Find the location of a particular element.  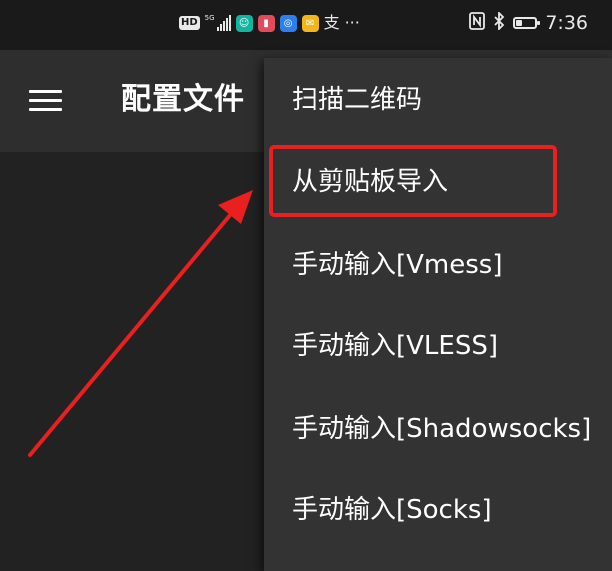

more-notifications-icon: ··· is located at coordinates (352, 22).